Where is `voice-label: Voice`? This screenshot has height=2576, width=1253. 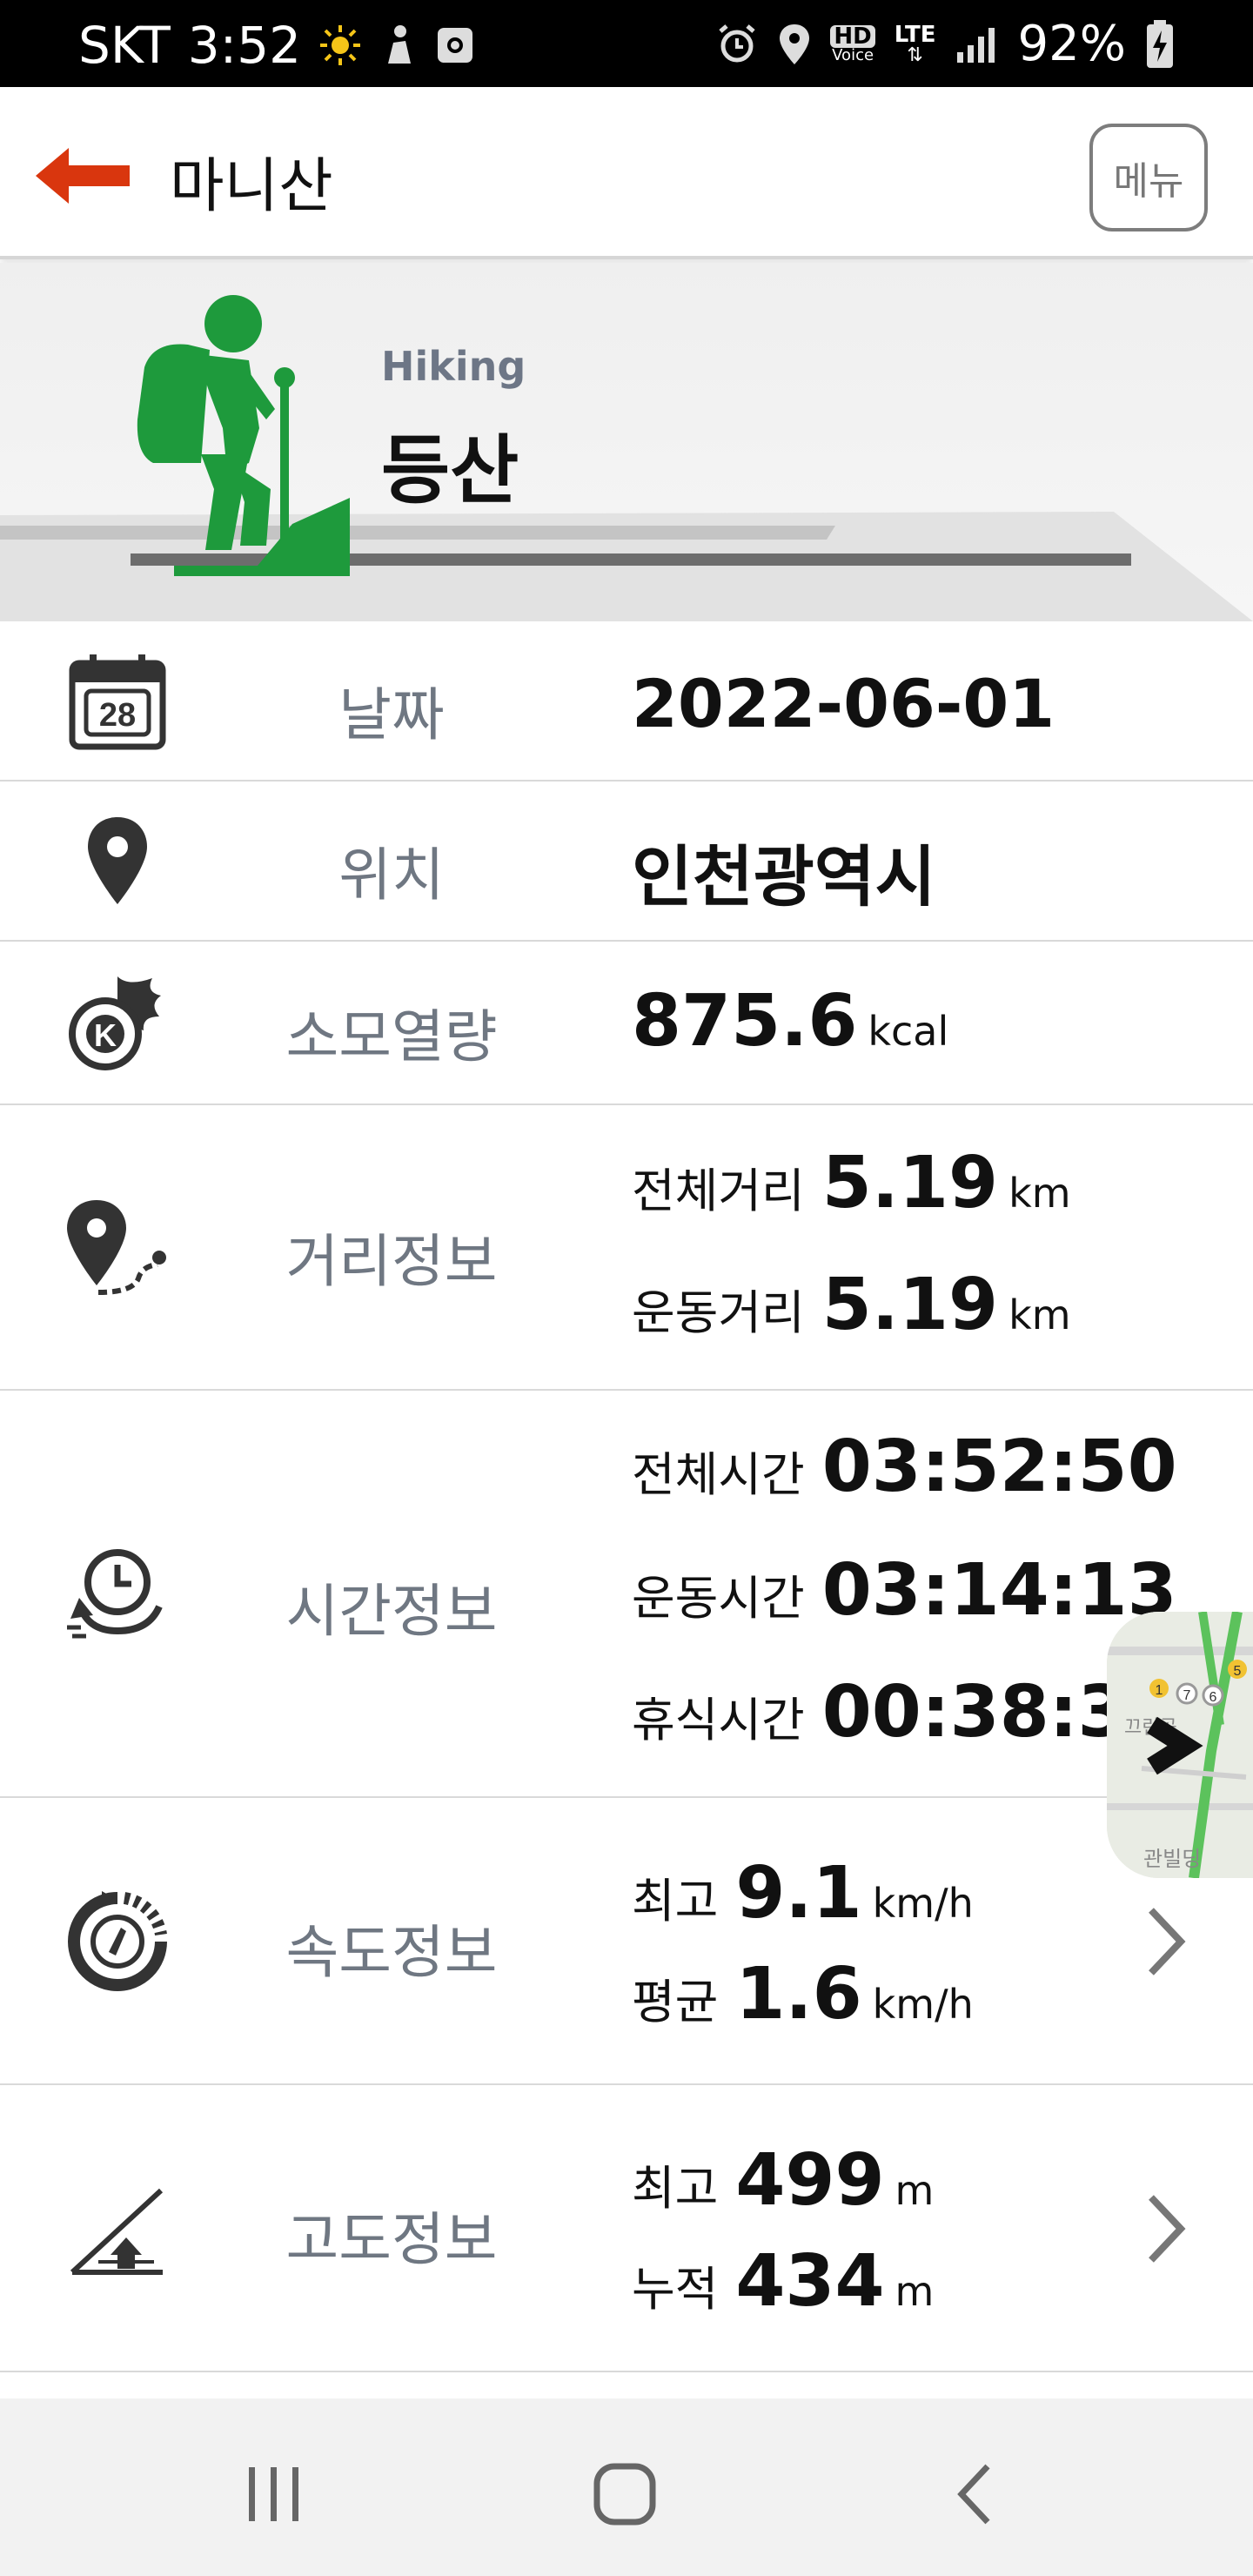 voice-label: Voice is located at coordinates (853, 55).